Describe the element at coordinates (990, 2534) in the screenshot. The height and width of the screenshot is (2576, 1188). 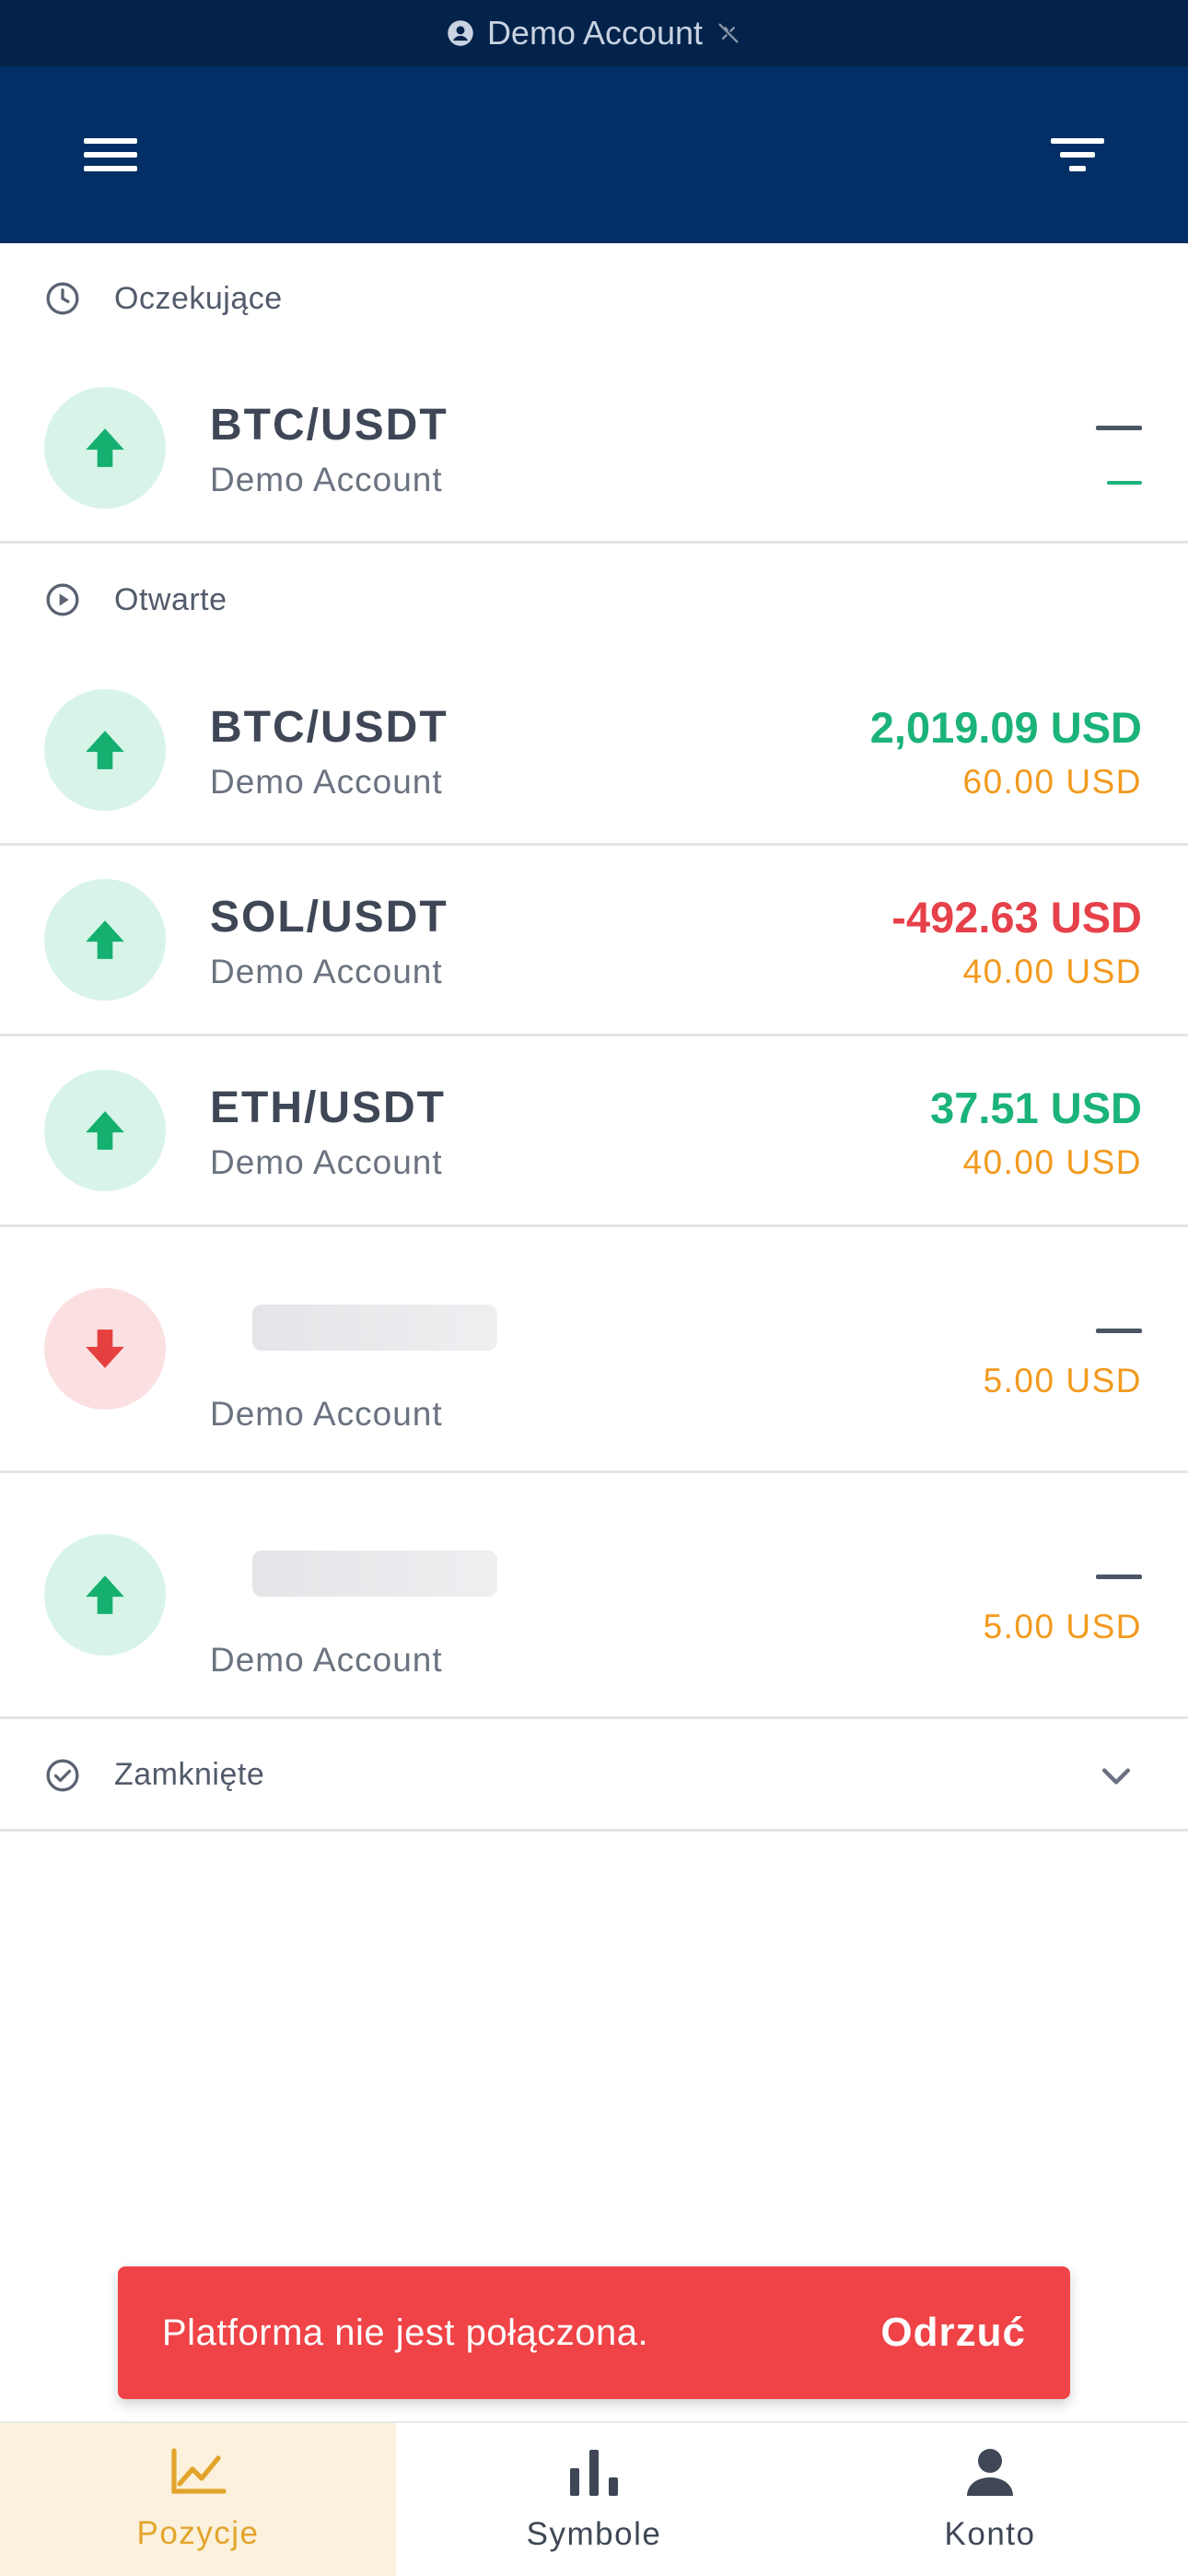
I see `tab-label: Konto` at that location.